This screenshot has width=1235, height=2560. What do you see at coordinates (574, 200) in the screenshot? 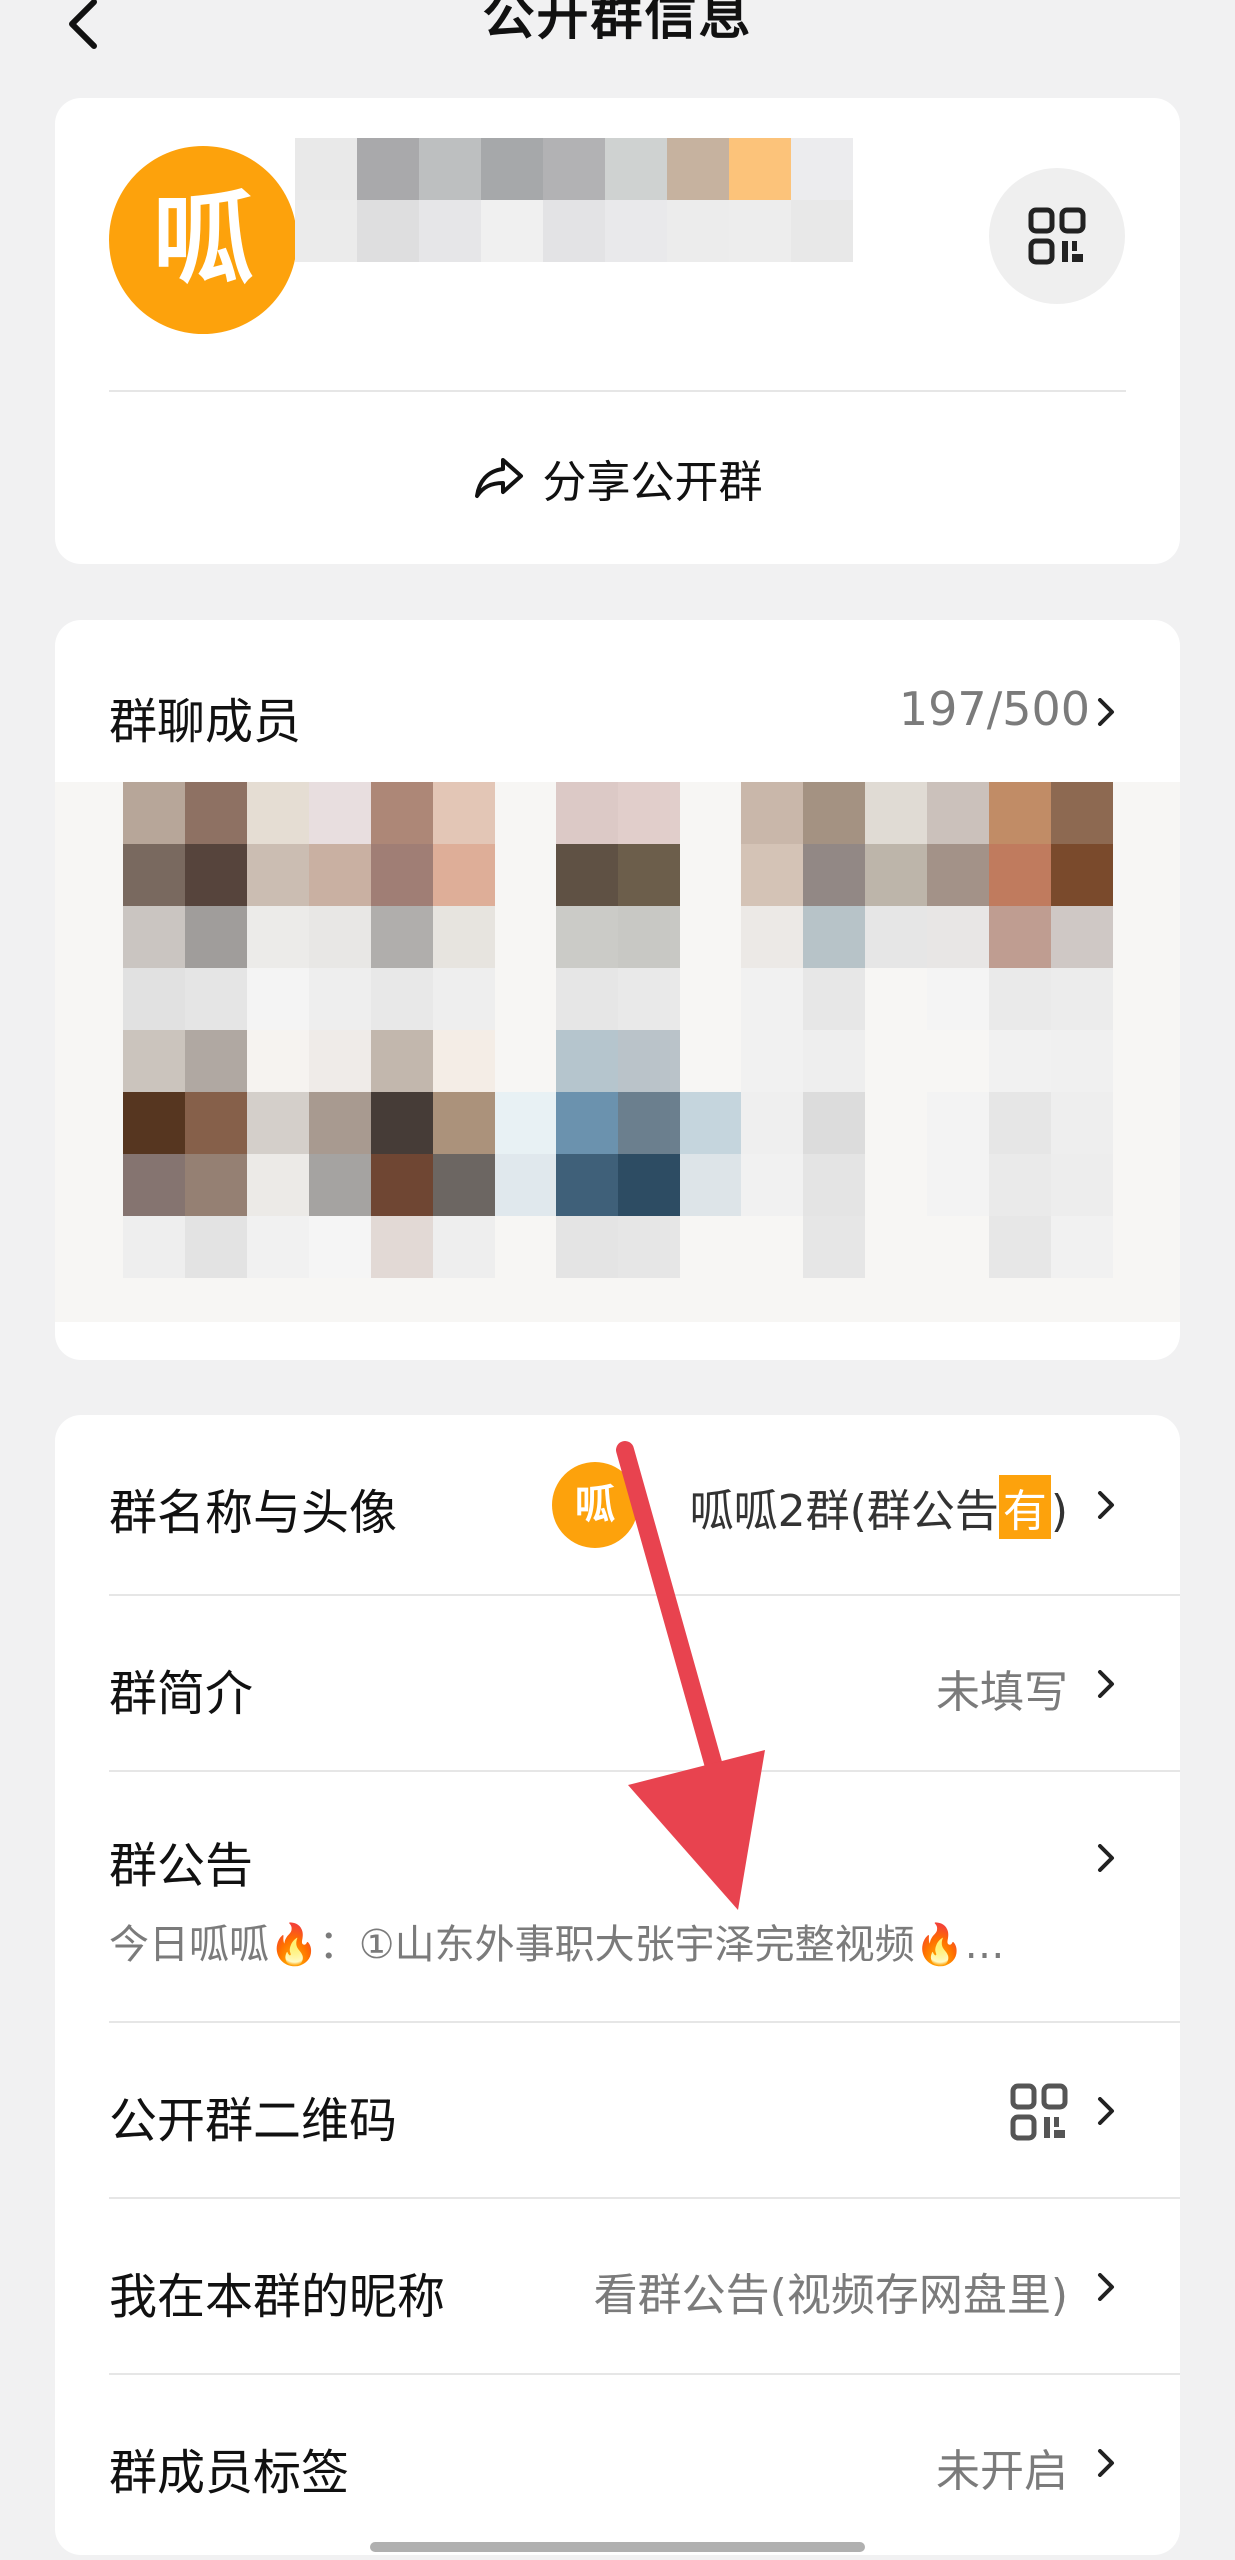
I see `blurred-group-name` at bounding box center [574, 200].